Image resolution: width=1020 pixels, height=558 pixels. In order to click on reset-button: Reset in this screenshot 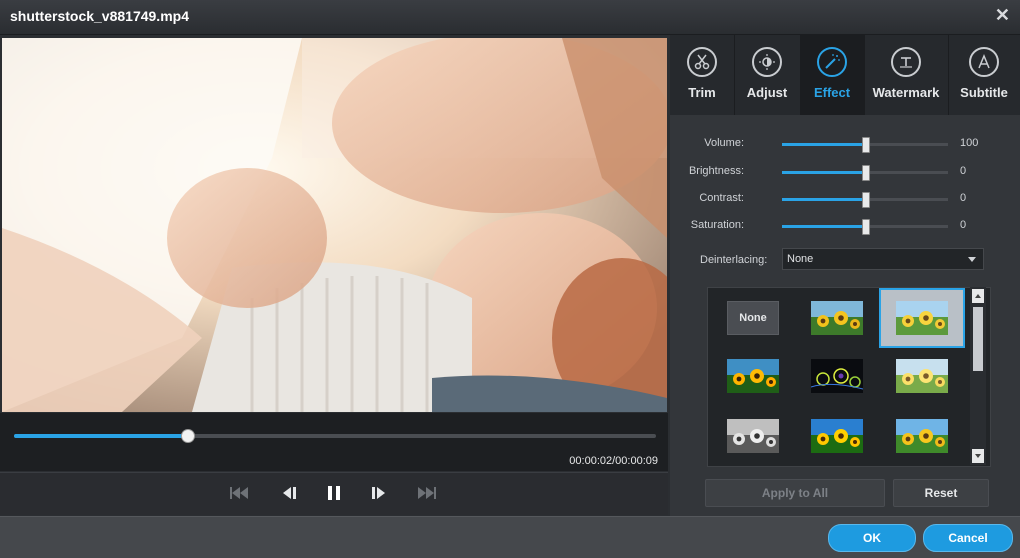, I will do `click(941, 493)`.